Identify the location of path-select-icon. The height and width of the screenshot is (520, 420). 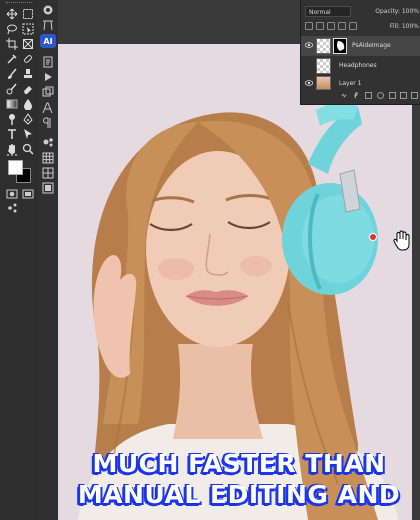
(28, 134).